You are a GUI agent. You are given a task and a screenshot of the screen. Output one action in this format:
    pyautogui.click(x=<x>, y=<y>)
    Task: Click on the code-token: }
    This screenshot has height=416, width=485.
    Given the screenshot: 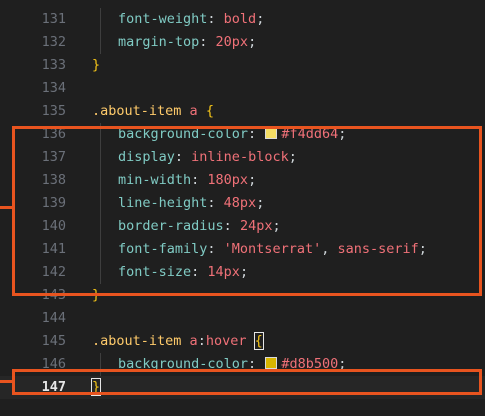 What is the action you would take?
    pyautogui.click(x=96, y=65)
    